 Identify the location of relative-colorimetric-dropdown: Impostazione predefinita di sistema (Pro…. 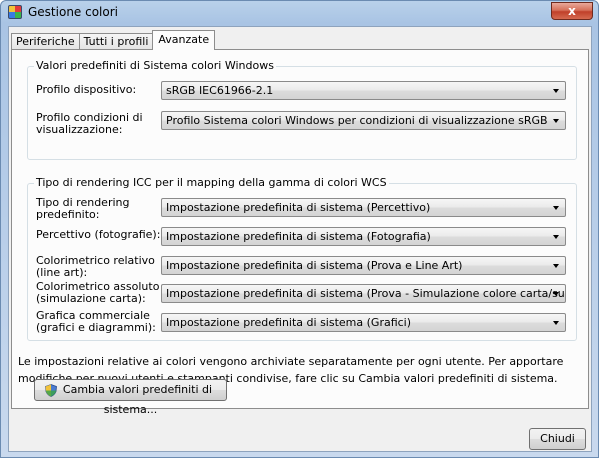
(363, 265).